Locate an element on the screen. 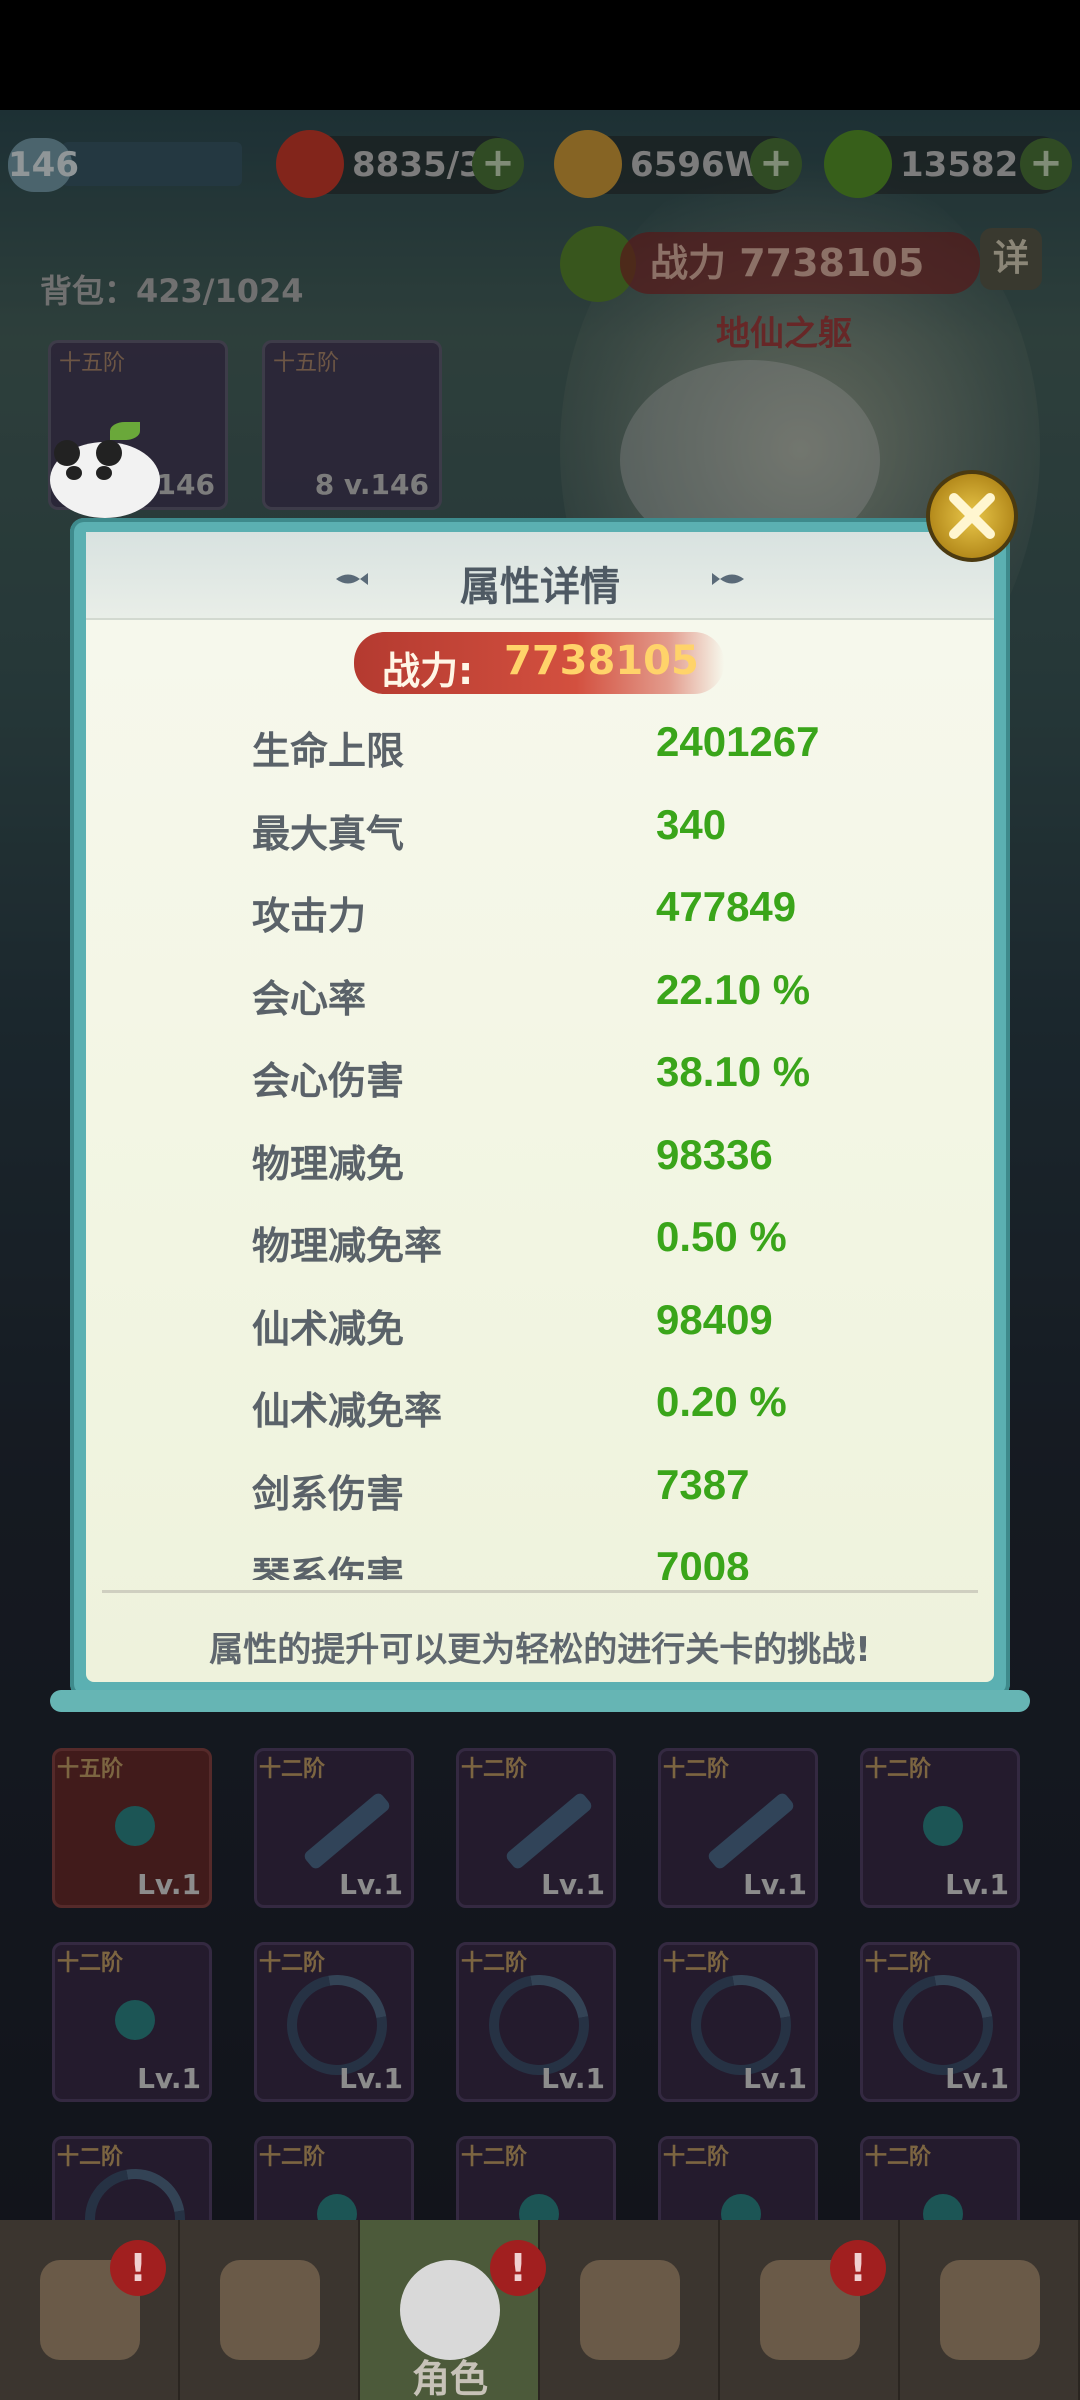  status-bar is located at coordinates (540, 55).